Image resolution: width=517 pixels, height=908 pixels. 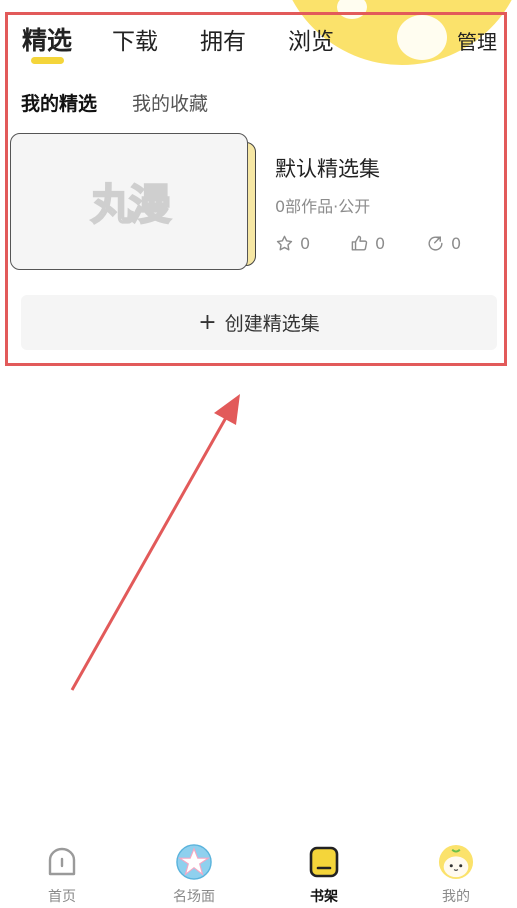 I want to click on nav-home-label: 首页, so click(x=62, y=897).